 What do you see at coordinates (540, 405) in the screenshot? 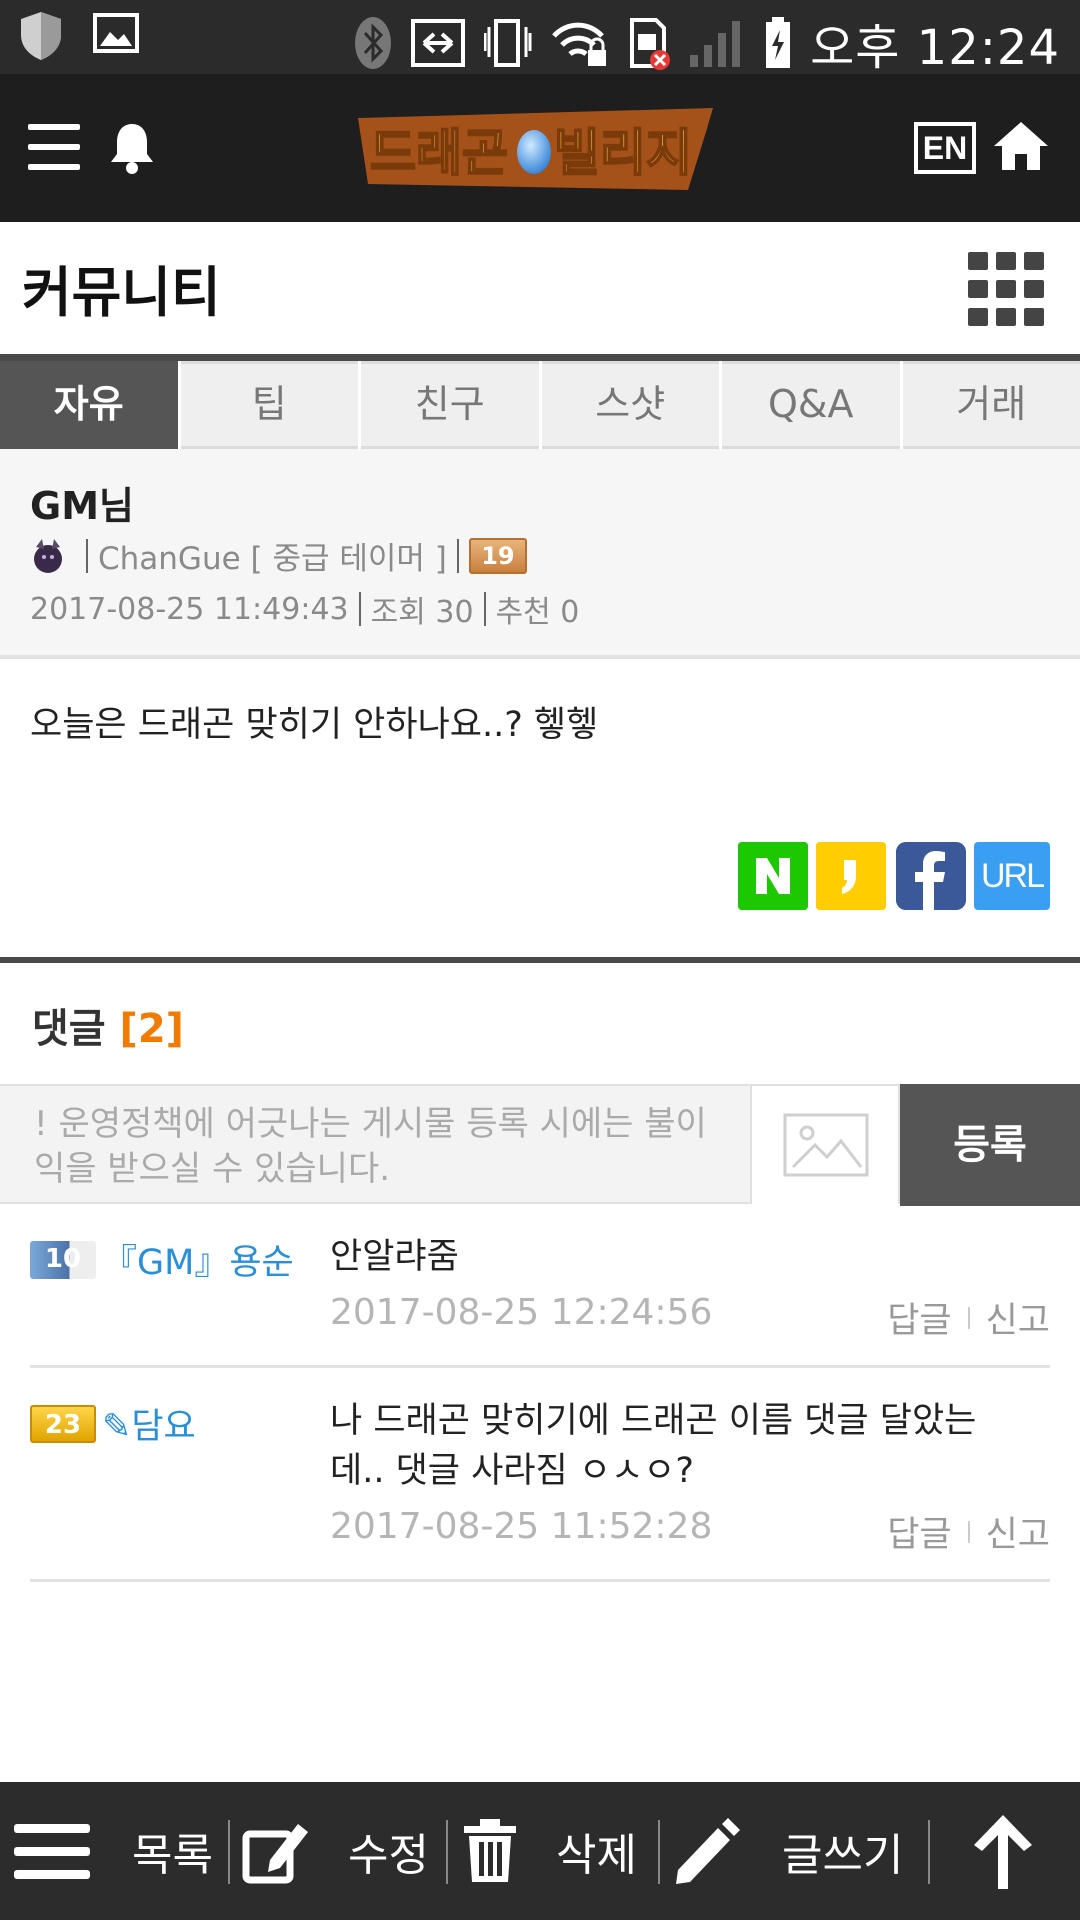
I see `board-tabs: 자유 팁 친구 스샷 Q&A 거래` at bounding box center [540, 405].